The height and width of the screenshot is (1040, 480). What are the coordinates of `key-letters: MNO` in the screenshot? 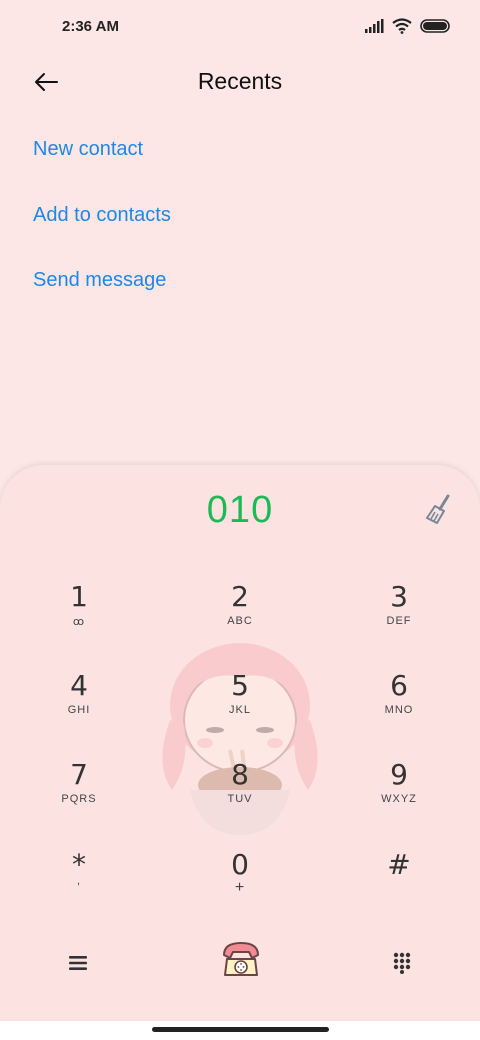 It's located at (399, 710).